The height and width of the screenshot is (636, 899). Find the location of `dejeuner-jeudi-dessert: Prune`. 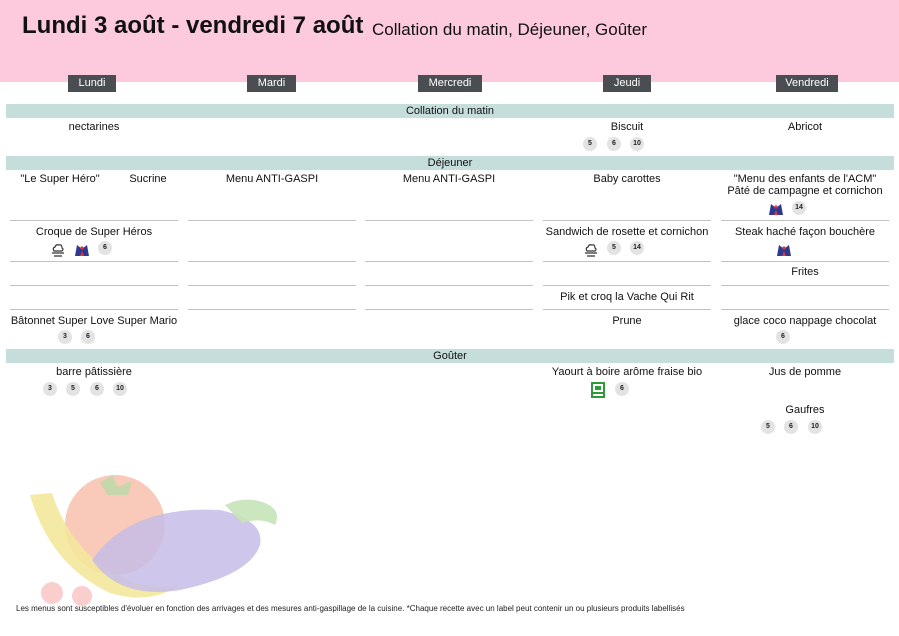

dejeuner-jeudi-dessert: Prune is located at coordinates (627, 321).